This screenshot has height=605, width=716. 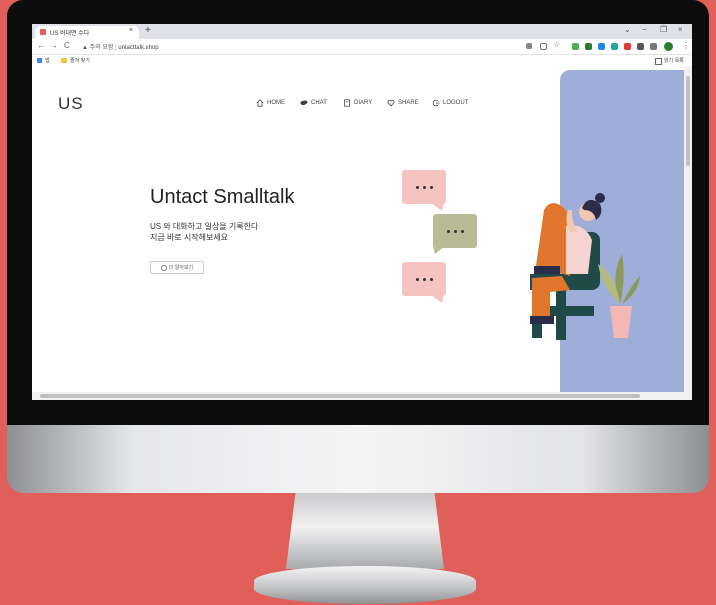 I want to click on heart-icon, so click(x=391, y=103).